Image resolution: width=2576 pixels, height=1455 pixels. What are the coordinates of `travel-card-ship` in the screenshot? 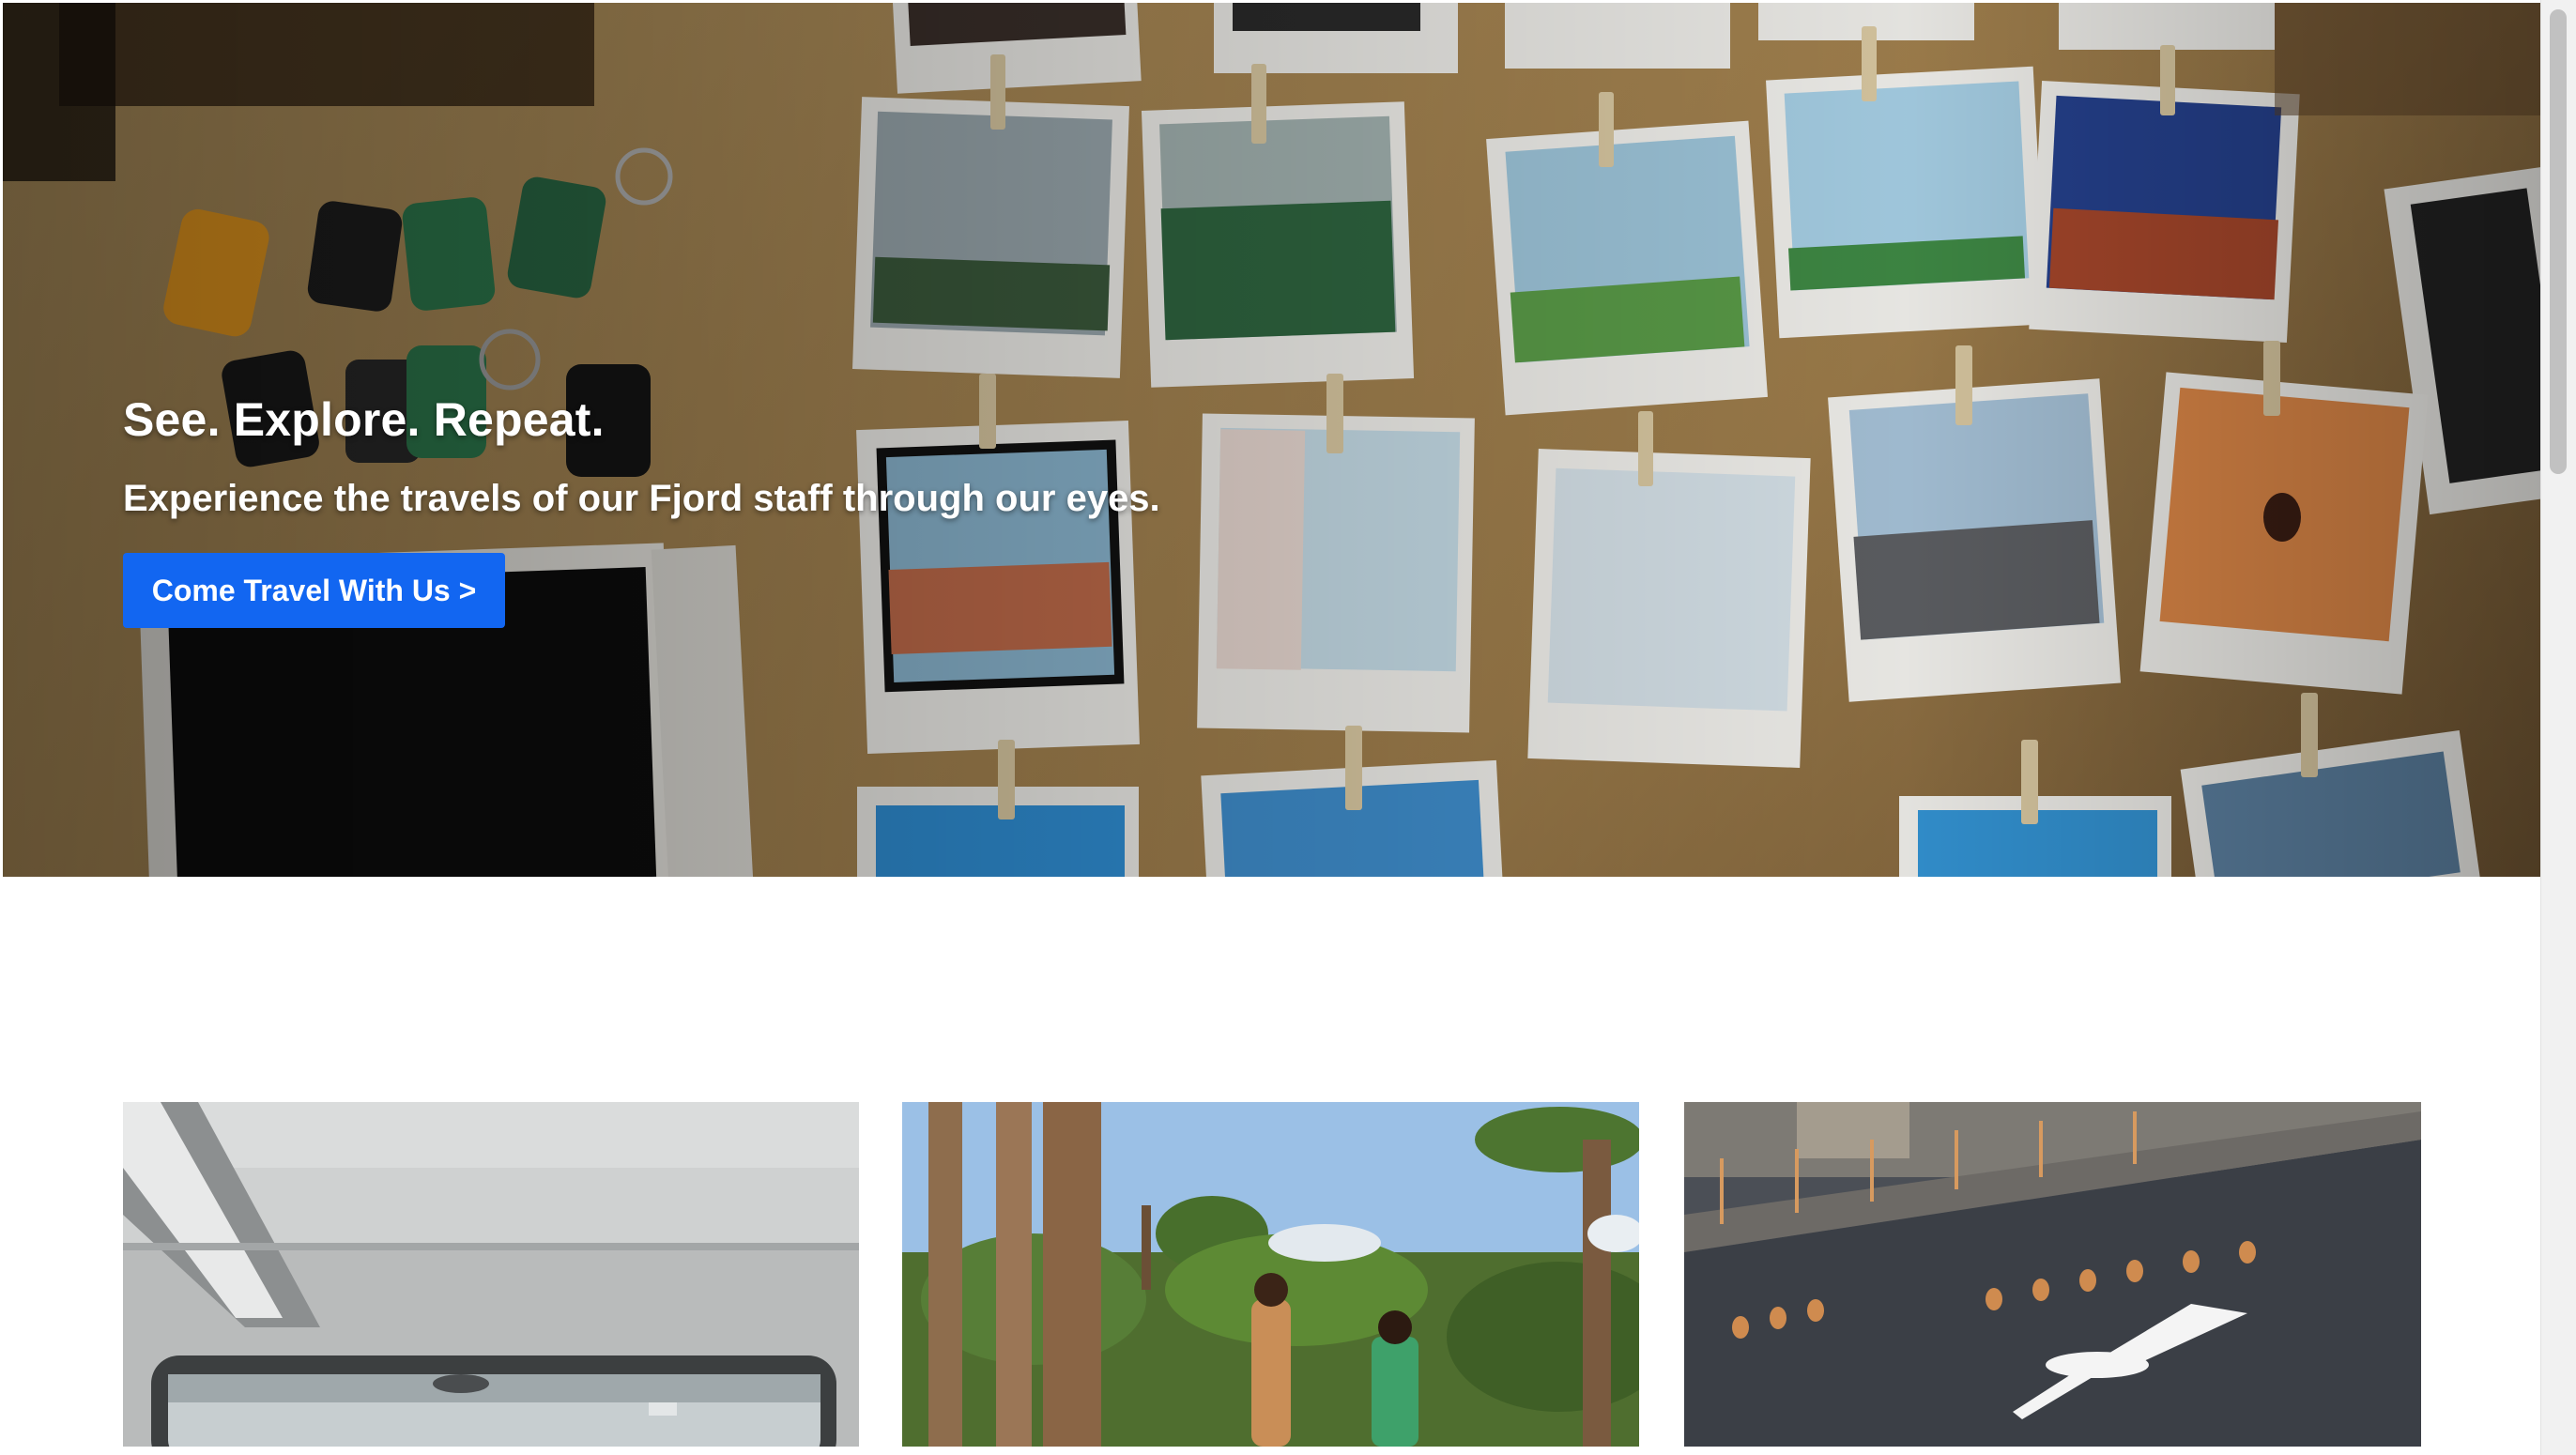 It's located at (2052, 1274).